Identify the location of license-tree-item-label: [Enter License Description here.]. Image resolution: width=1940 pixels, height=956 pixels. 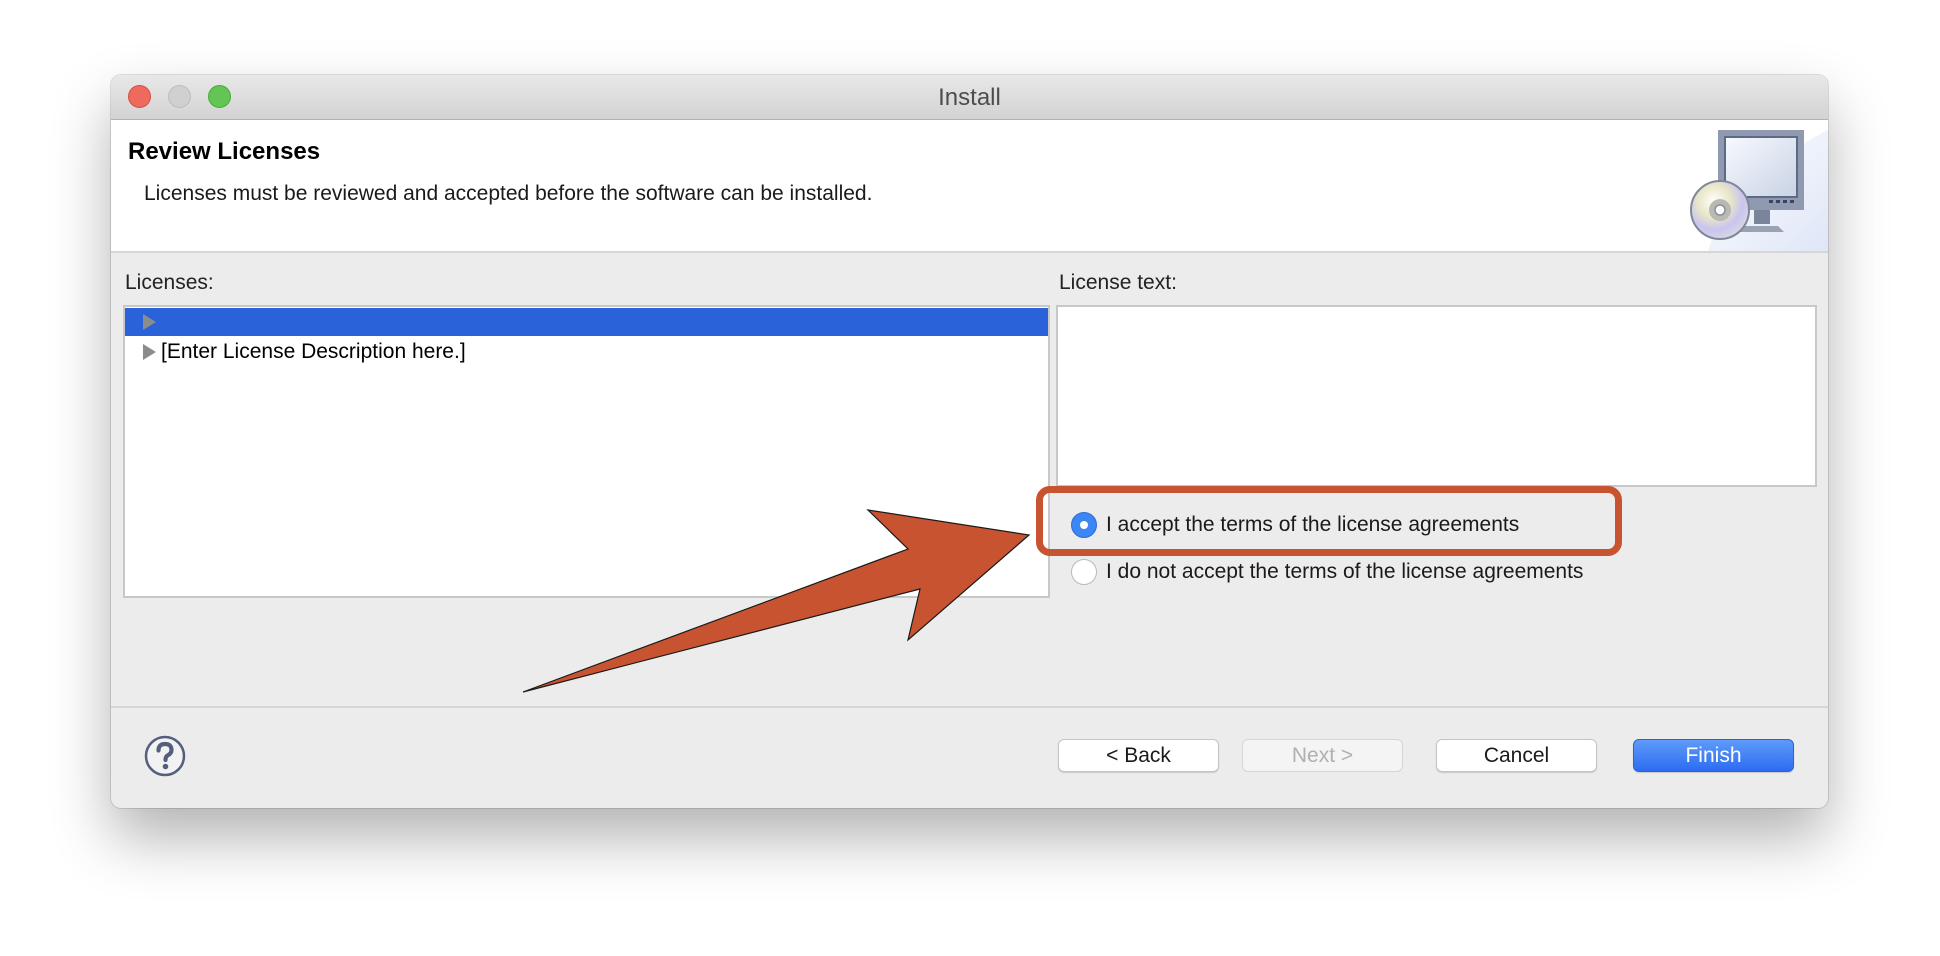
(313, 351).